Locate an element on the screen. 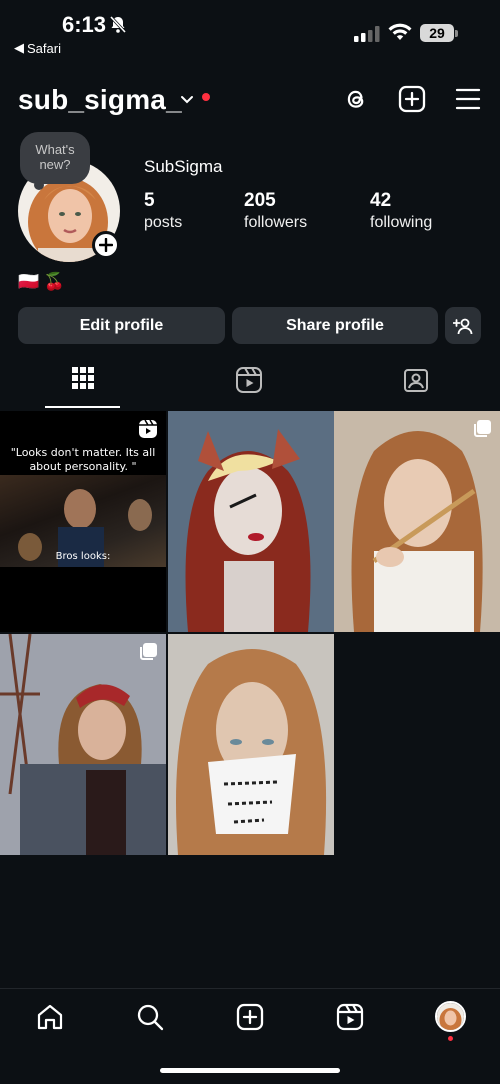 The height and width of the screenshot is (1084, 500). wifi-icon is located at coordinates (400, 34).